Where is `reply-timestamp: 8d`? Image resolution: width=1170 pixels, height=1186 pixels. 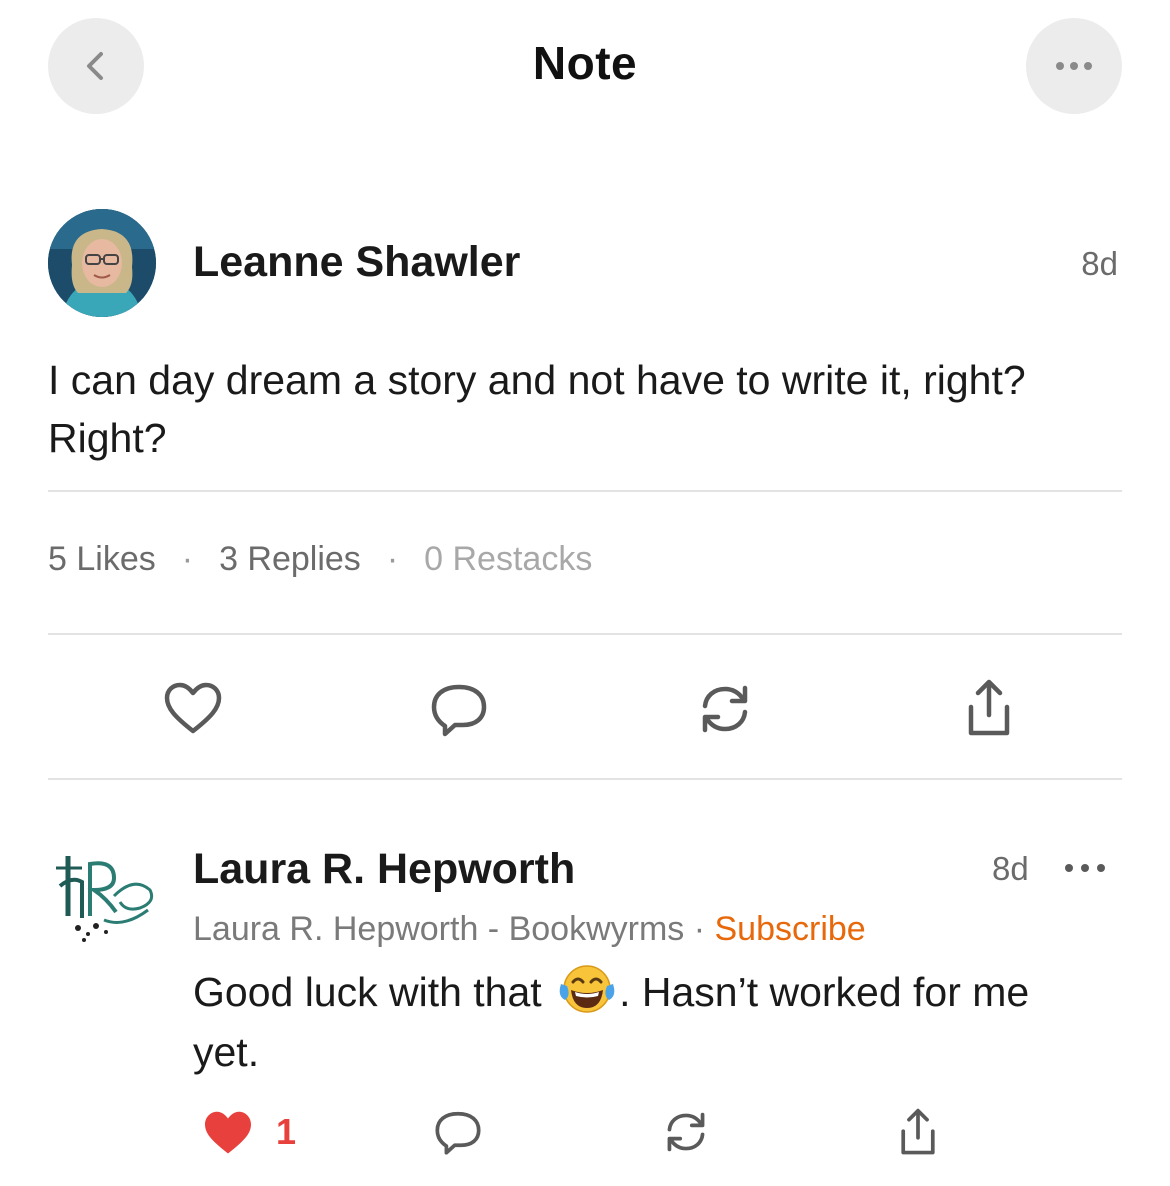
reply-timestamp: 8d is located at coordinates (1010, 868).